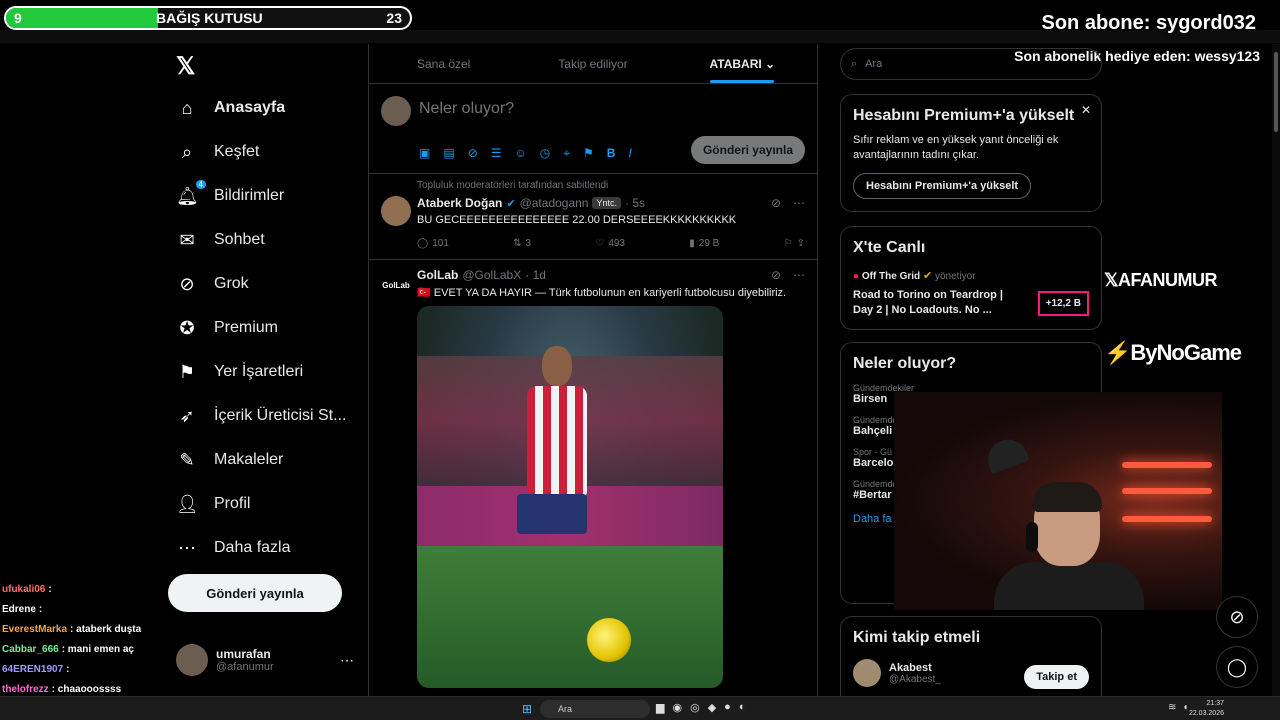  I want to click on network-icon: ≋, so click(1172, 707).